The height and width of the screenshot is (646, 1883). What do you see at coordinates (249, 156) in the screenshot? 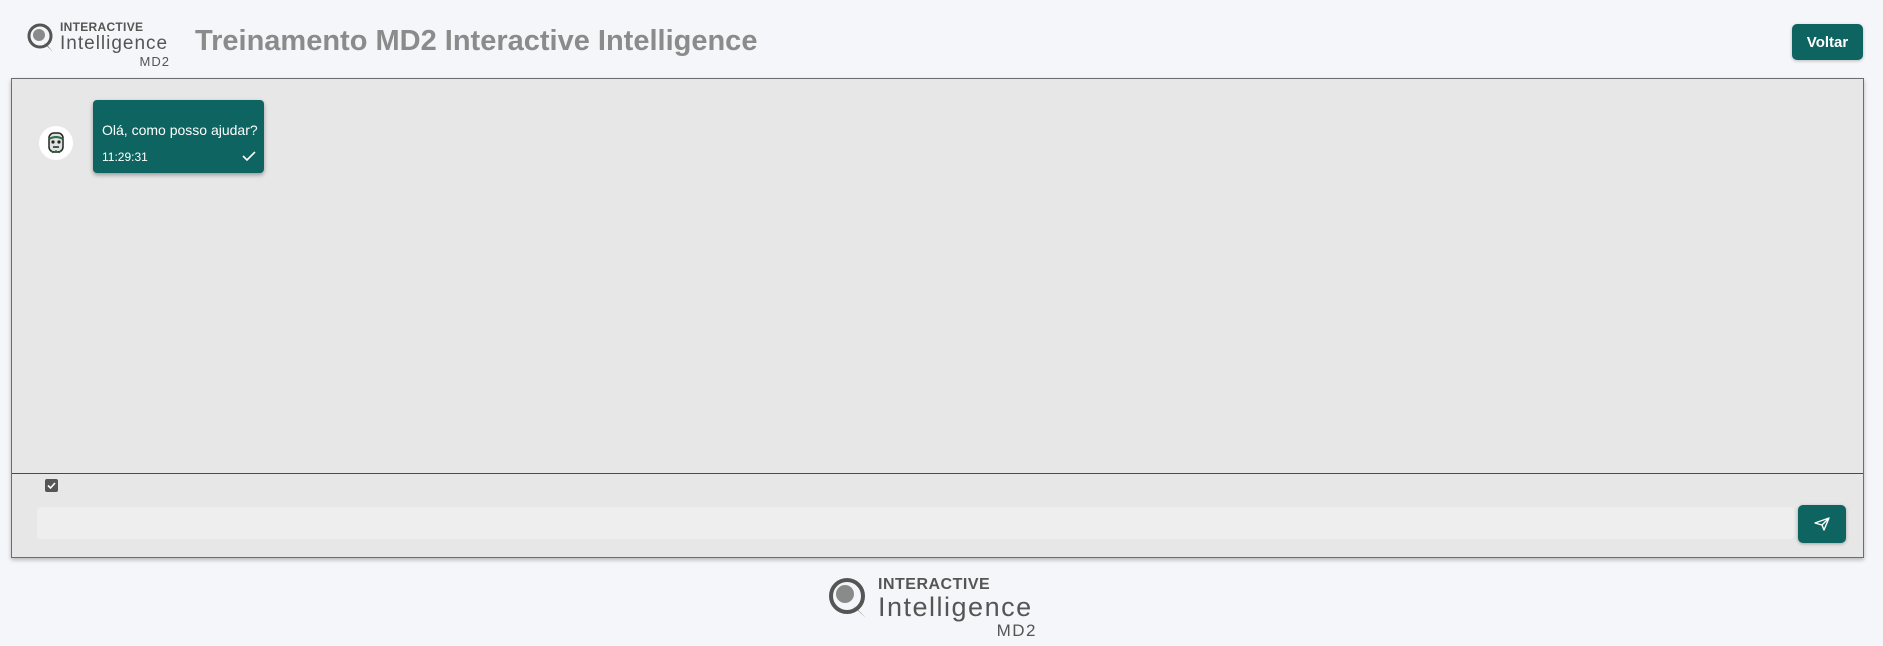
I see `check-icon` at bounding box center [249, 156].